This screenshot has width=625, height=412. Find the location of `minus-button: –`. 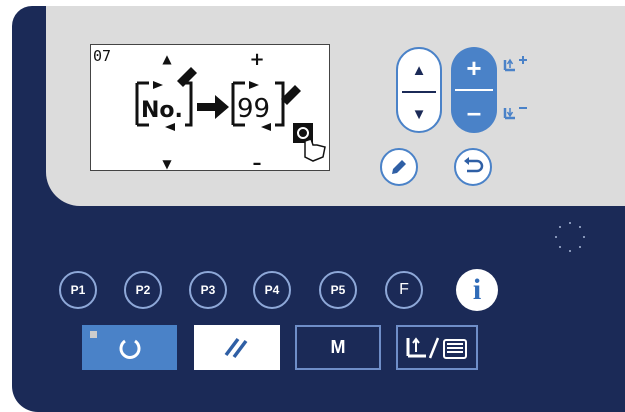

minus-button: – is located at coordinates (474, 112).